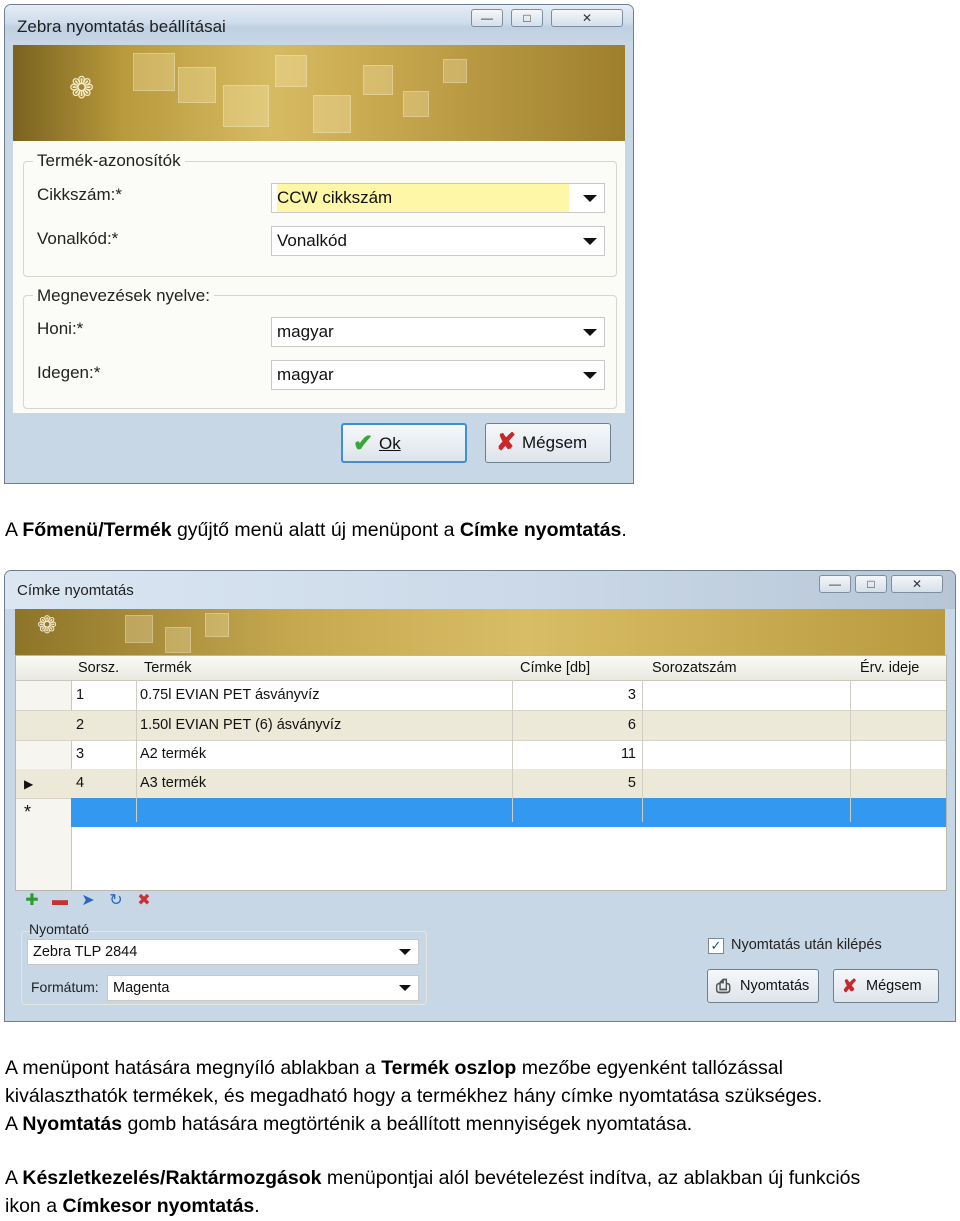 Image resolution: width=960 pixels, height=1221 pixels. I want to click on barcode-value: Vonalkód, so click(312, 240).